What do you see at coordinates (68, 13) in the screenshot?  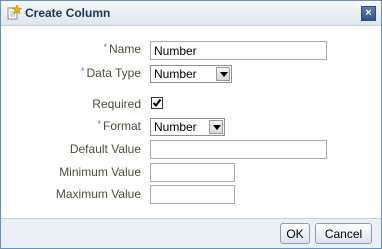 I see `dialog-title: Create Column` at bounding box center [68, 13].